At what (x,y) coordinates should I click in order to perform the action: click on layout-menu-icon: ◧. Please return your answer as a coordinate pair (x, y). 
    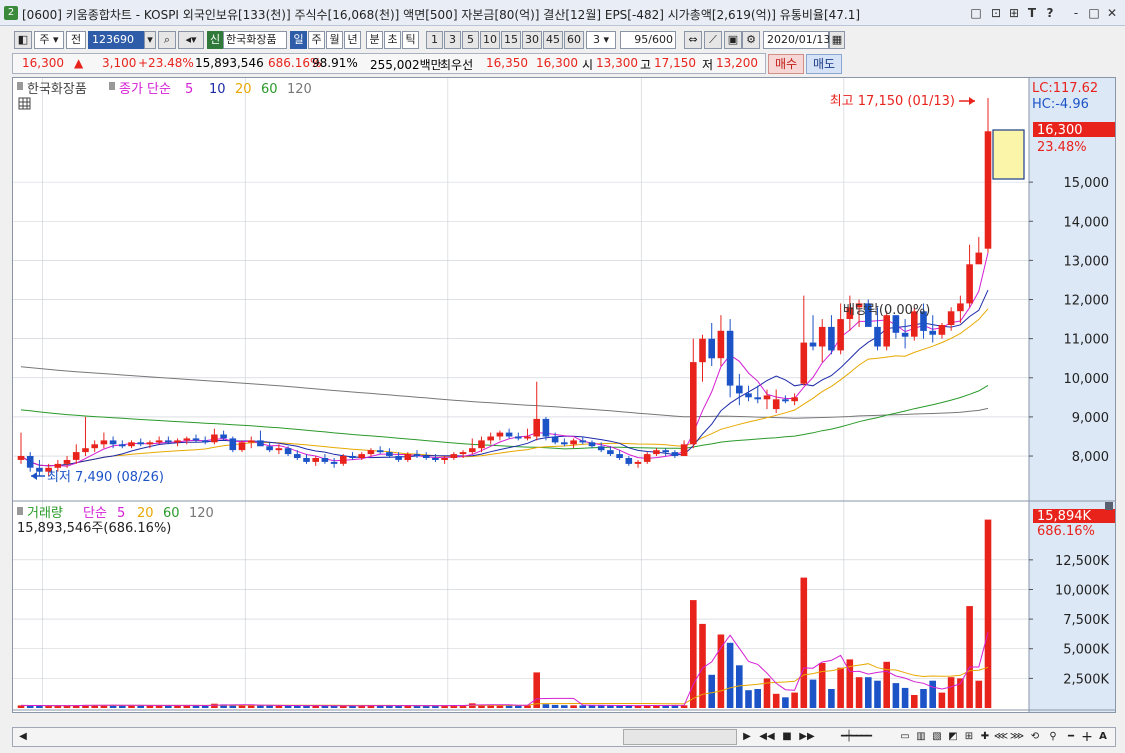
    Looking at the image, I should click on (23, 40).